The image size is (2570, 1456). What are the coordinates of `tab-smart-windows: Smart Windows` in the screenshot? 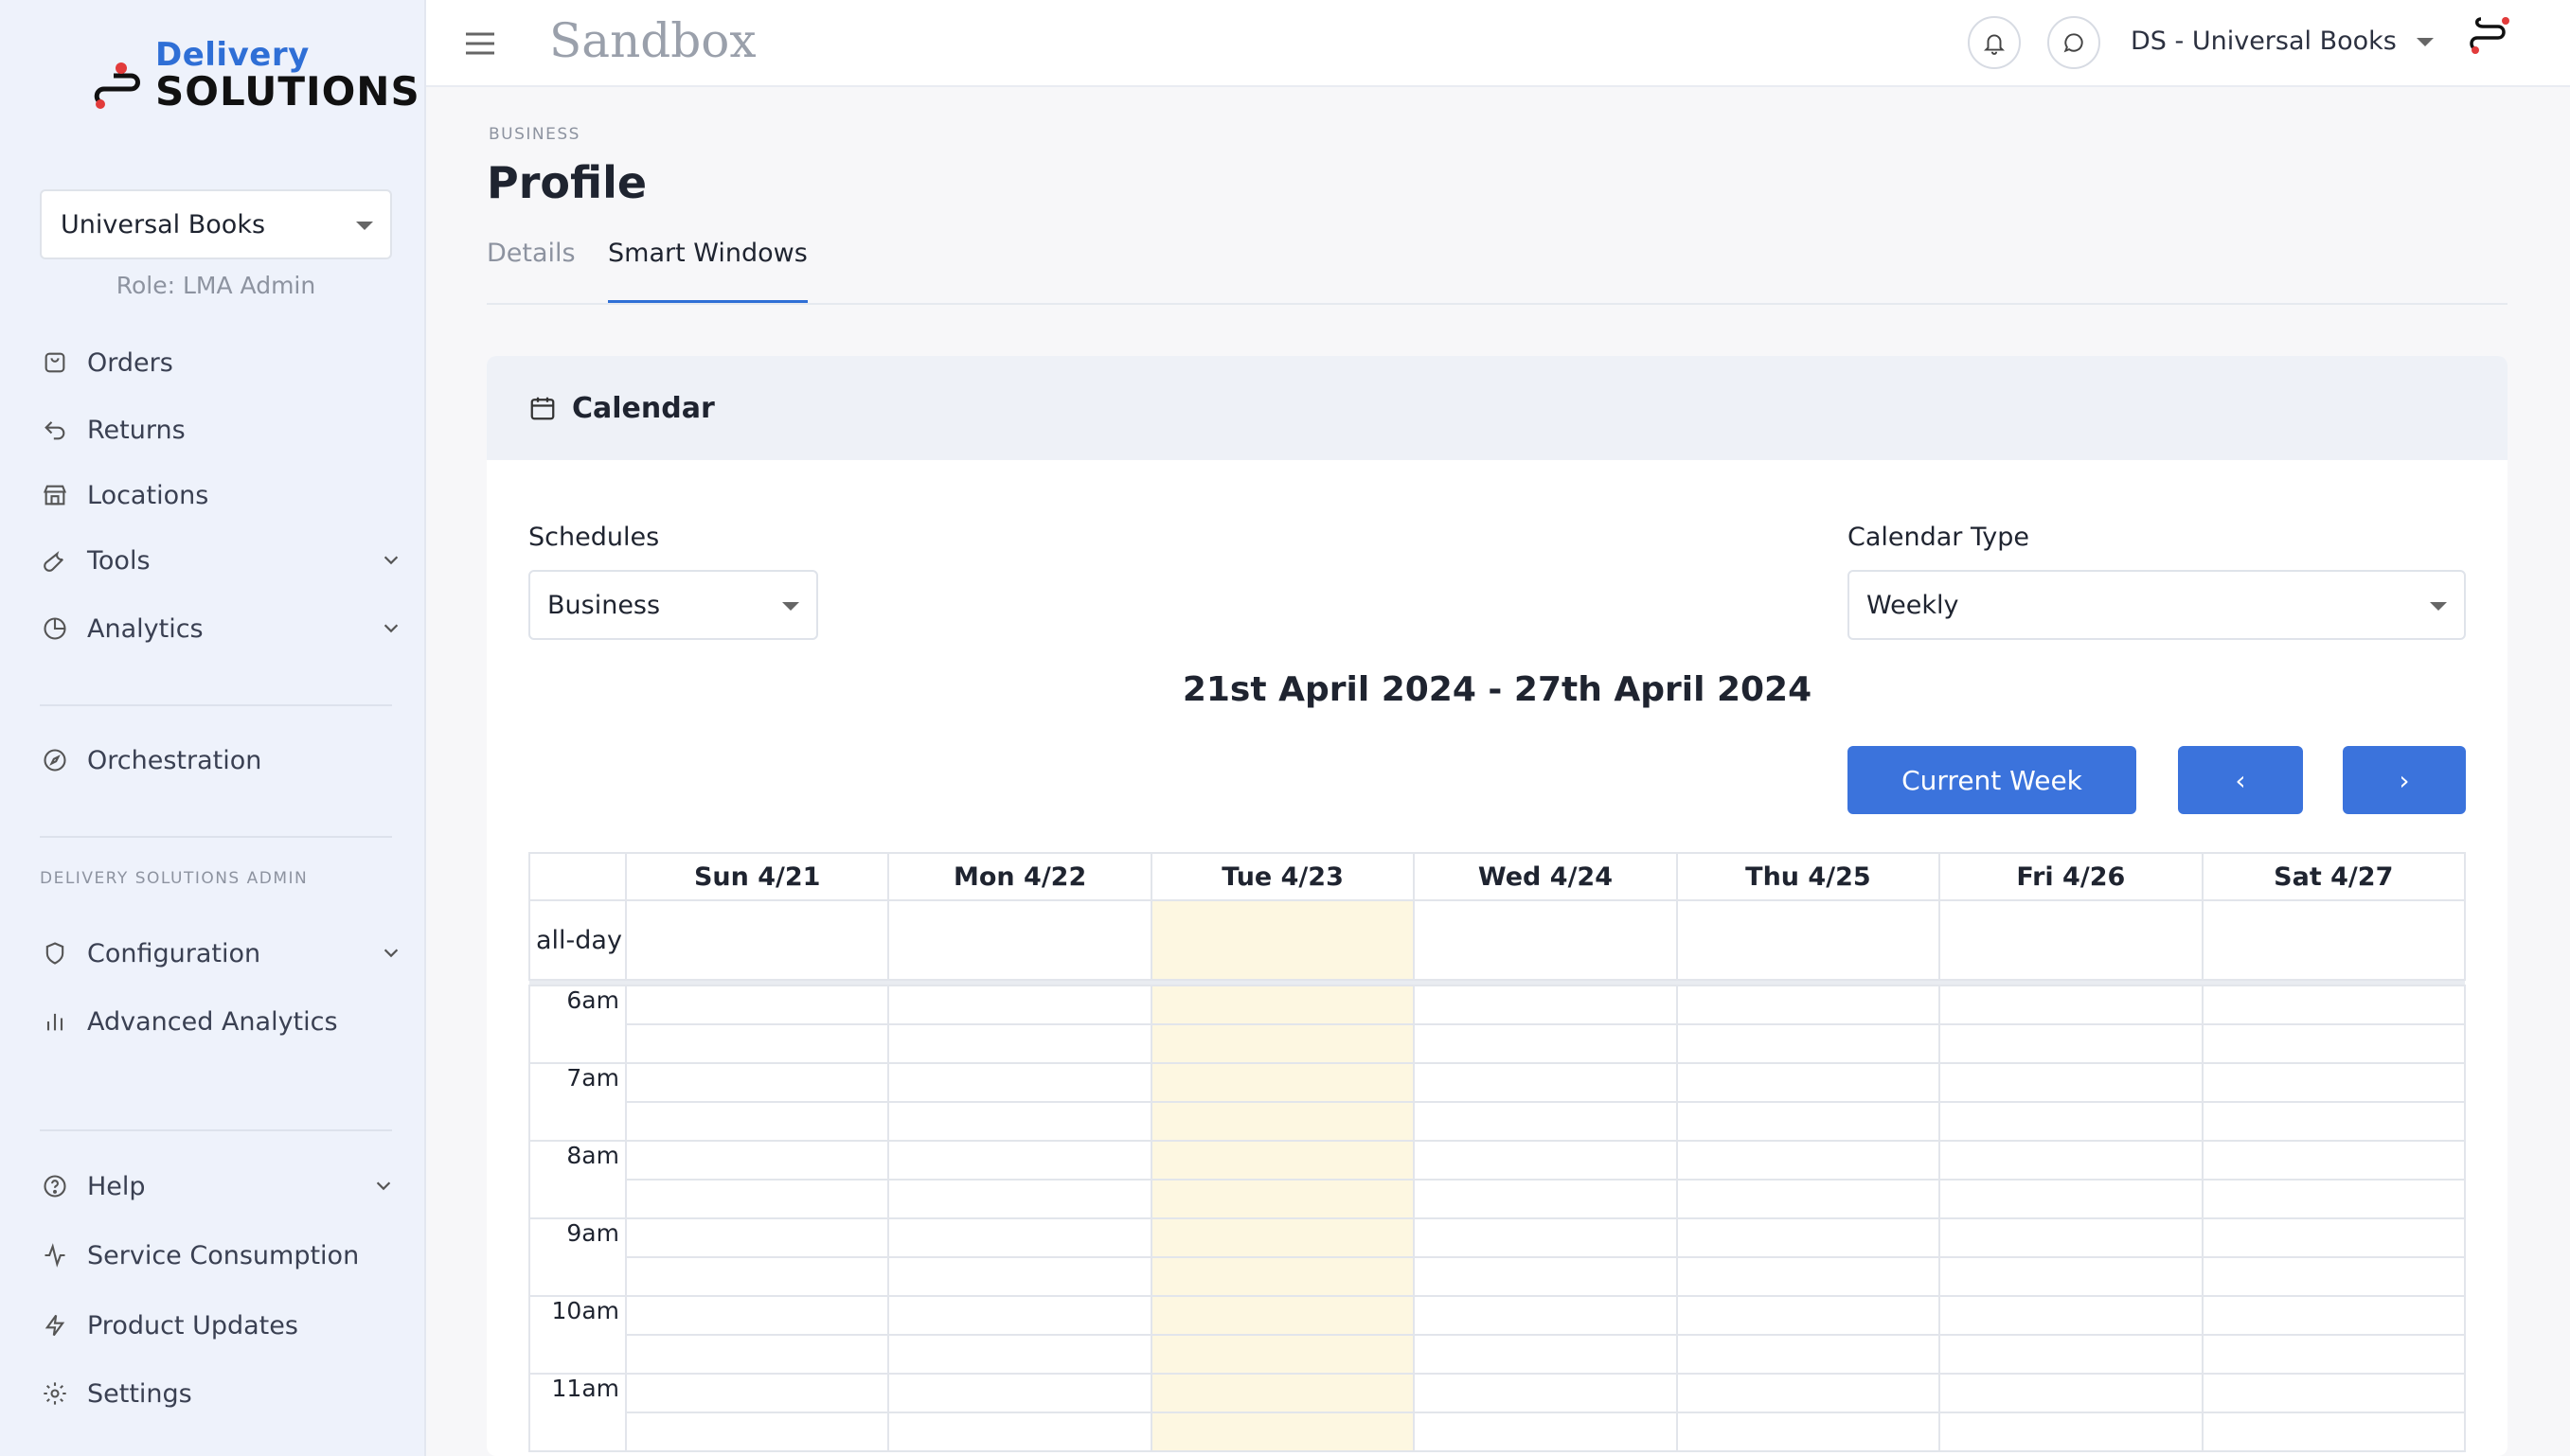 It's located at (708, 271).